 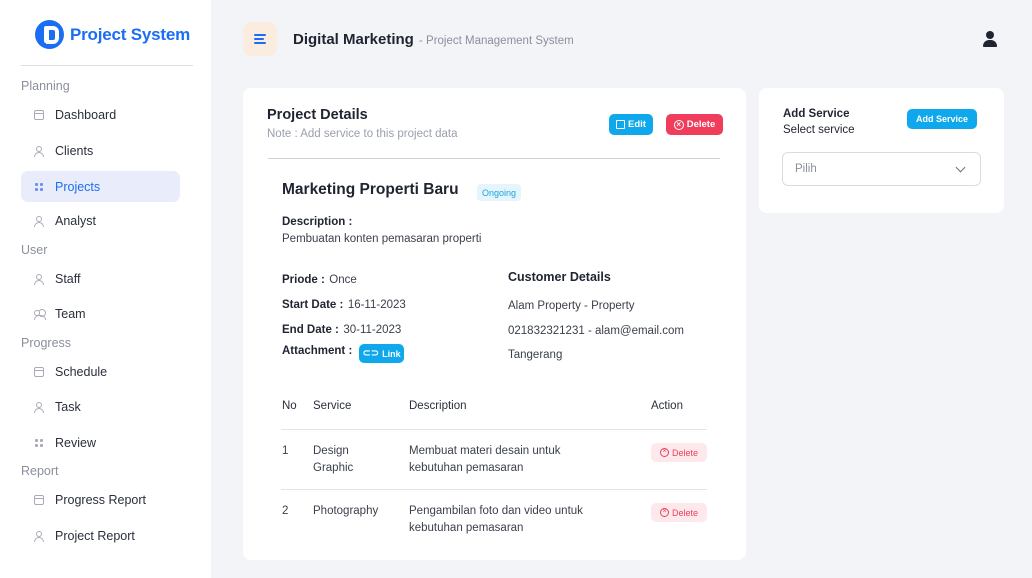 I want to click on sidebar-item-projects: Projects, so click(x=100, y=186).